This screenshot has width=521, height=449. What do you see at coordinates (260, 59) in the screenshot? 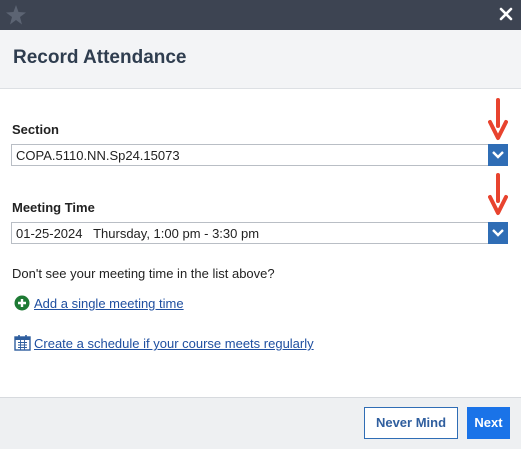
I see `dialog-header: Record Attendance` at bounding box center [260, 59].